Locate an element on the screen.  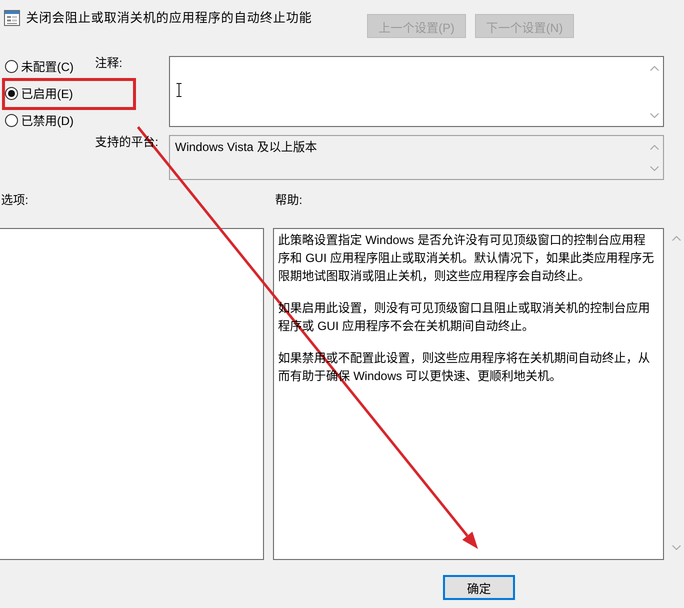
text-cursor-icon is located at coordinates (179, 90).